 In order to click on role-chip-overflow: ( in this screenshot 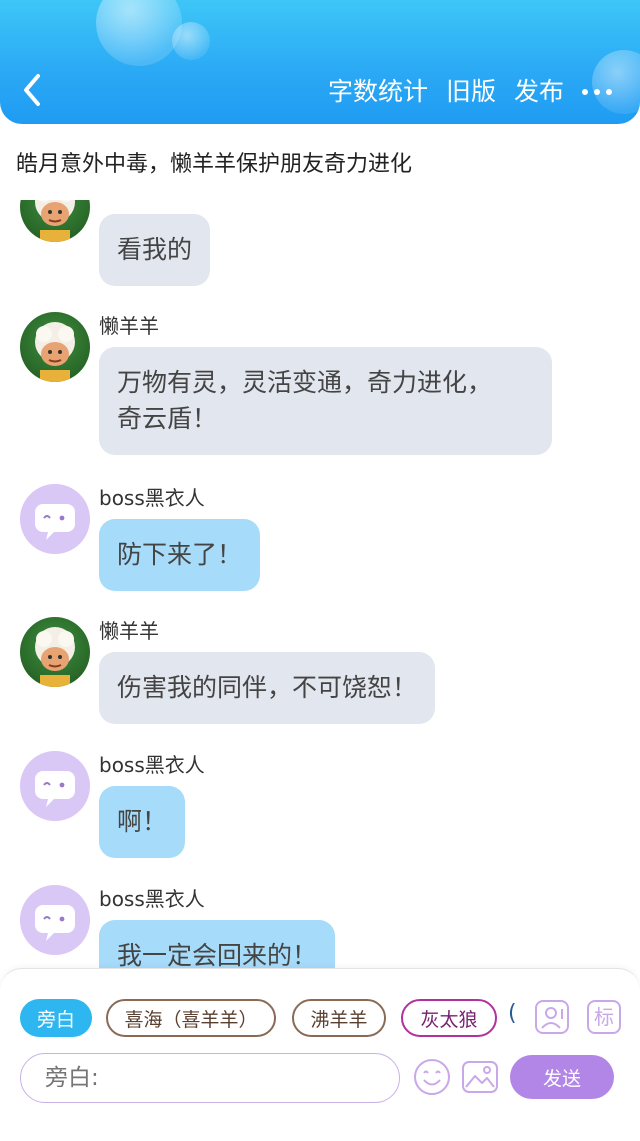, I will do `click(512, 1013)`.